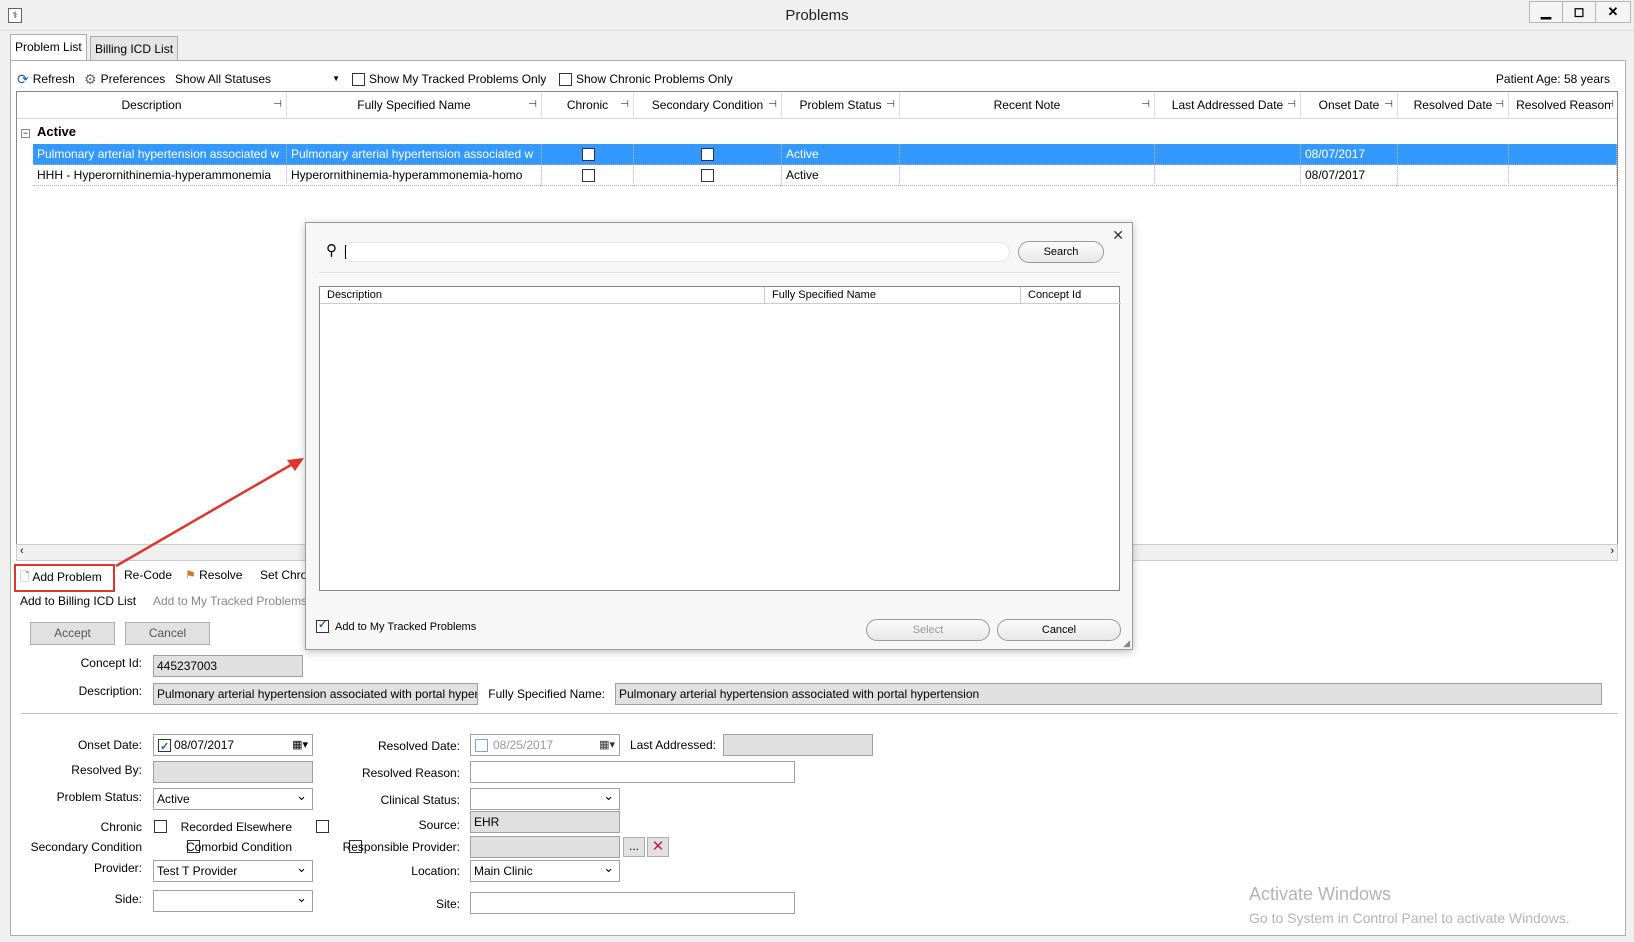  What do you see at coordinates (233, 901) in the screenshot?
I see `side-select` at bounding box center [233, 901].